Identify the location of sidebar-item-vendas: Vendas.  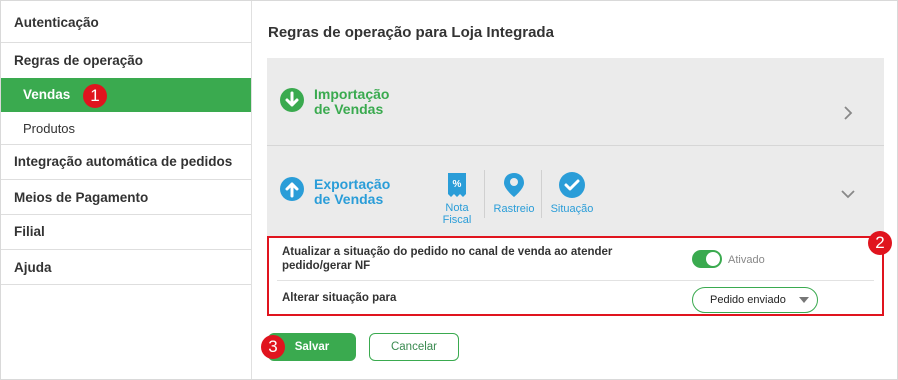
(126, 95).